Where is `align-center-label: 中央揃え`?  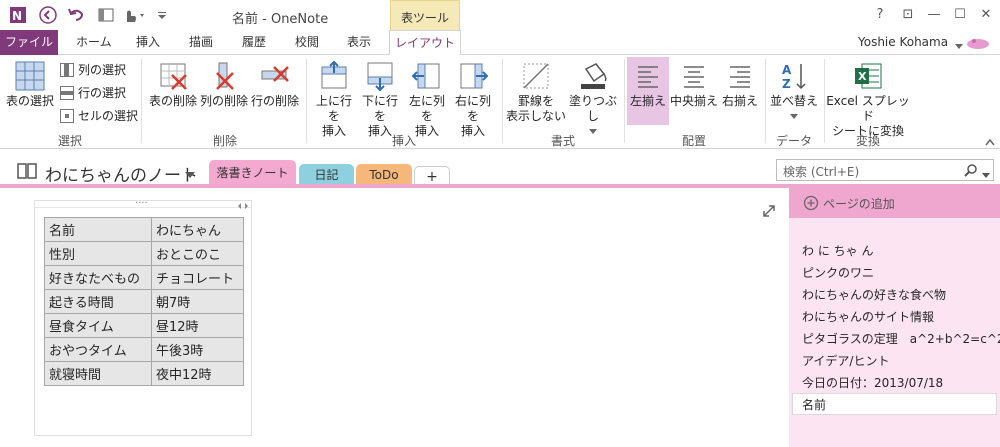 align-center-label: 中央揃え is located at coordinates (694, 101).